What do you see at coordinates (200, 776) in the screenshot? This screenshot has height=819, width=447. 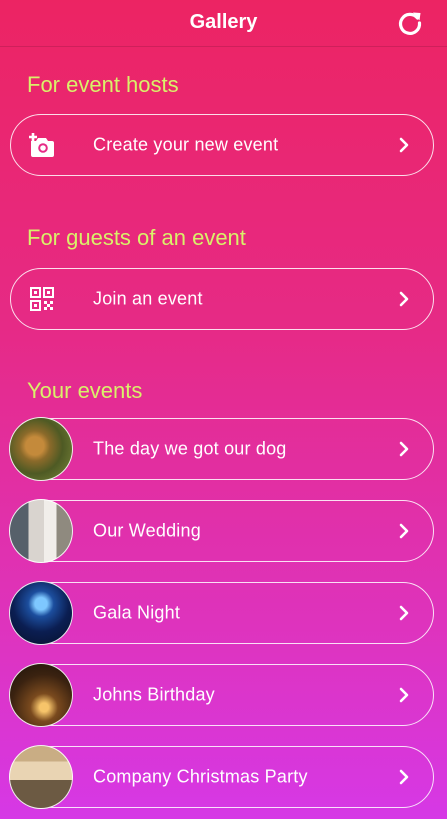 I see `event-label: Company Christmas Party` at bounding box center [200, 776].